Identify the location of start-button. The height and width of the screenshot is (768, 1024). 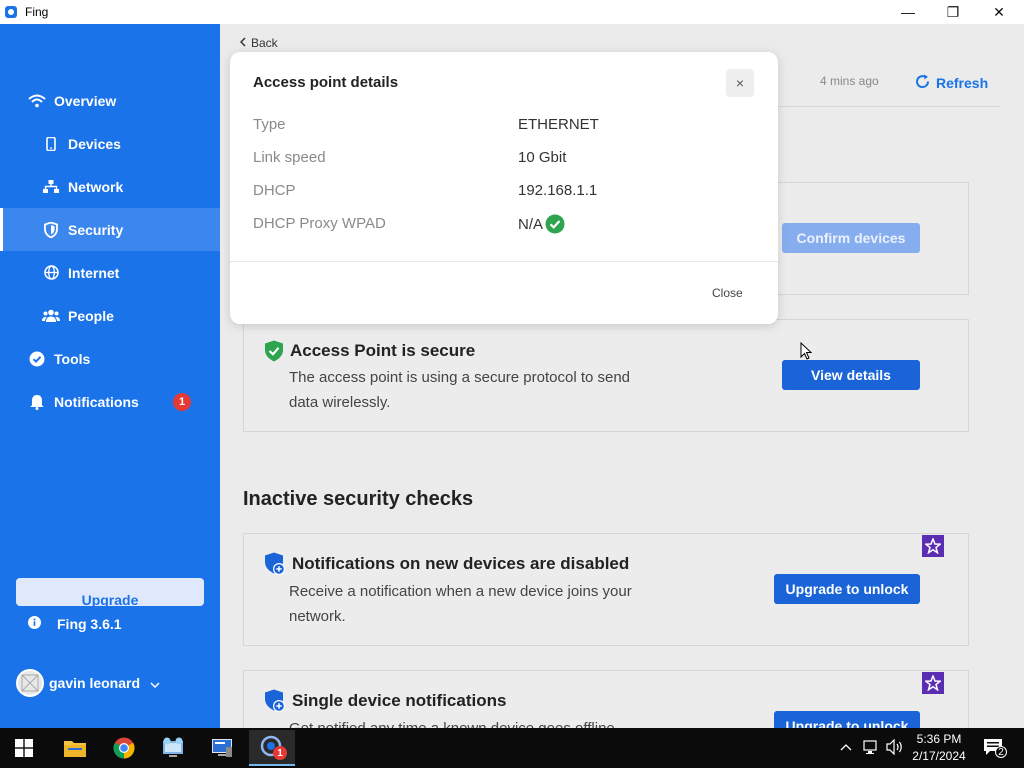
(24, 748).